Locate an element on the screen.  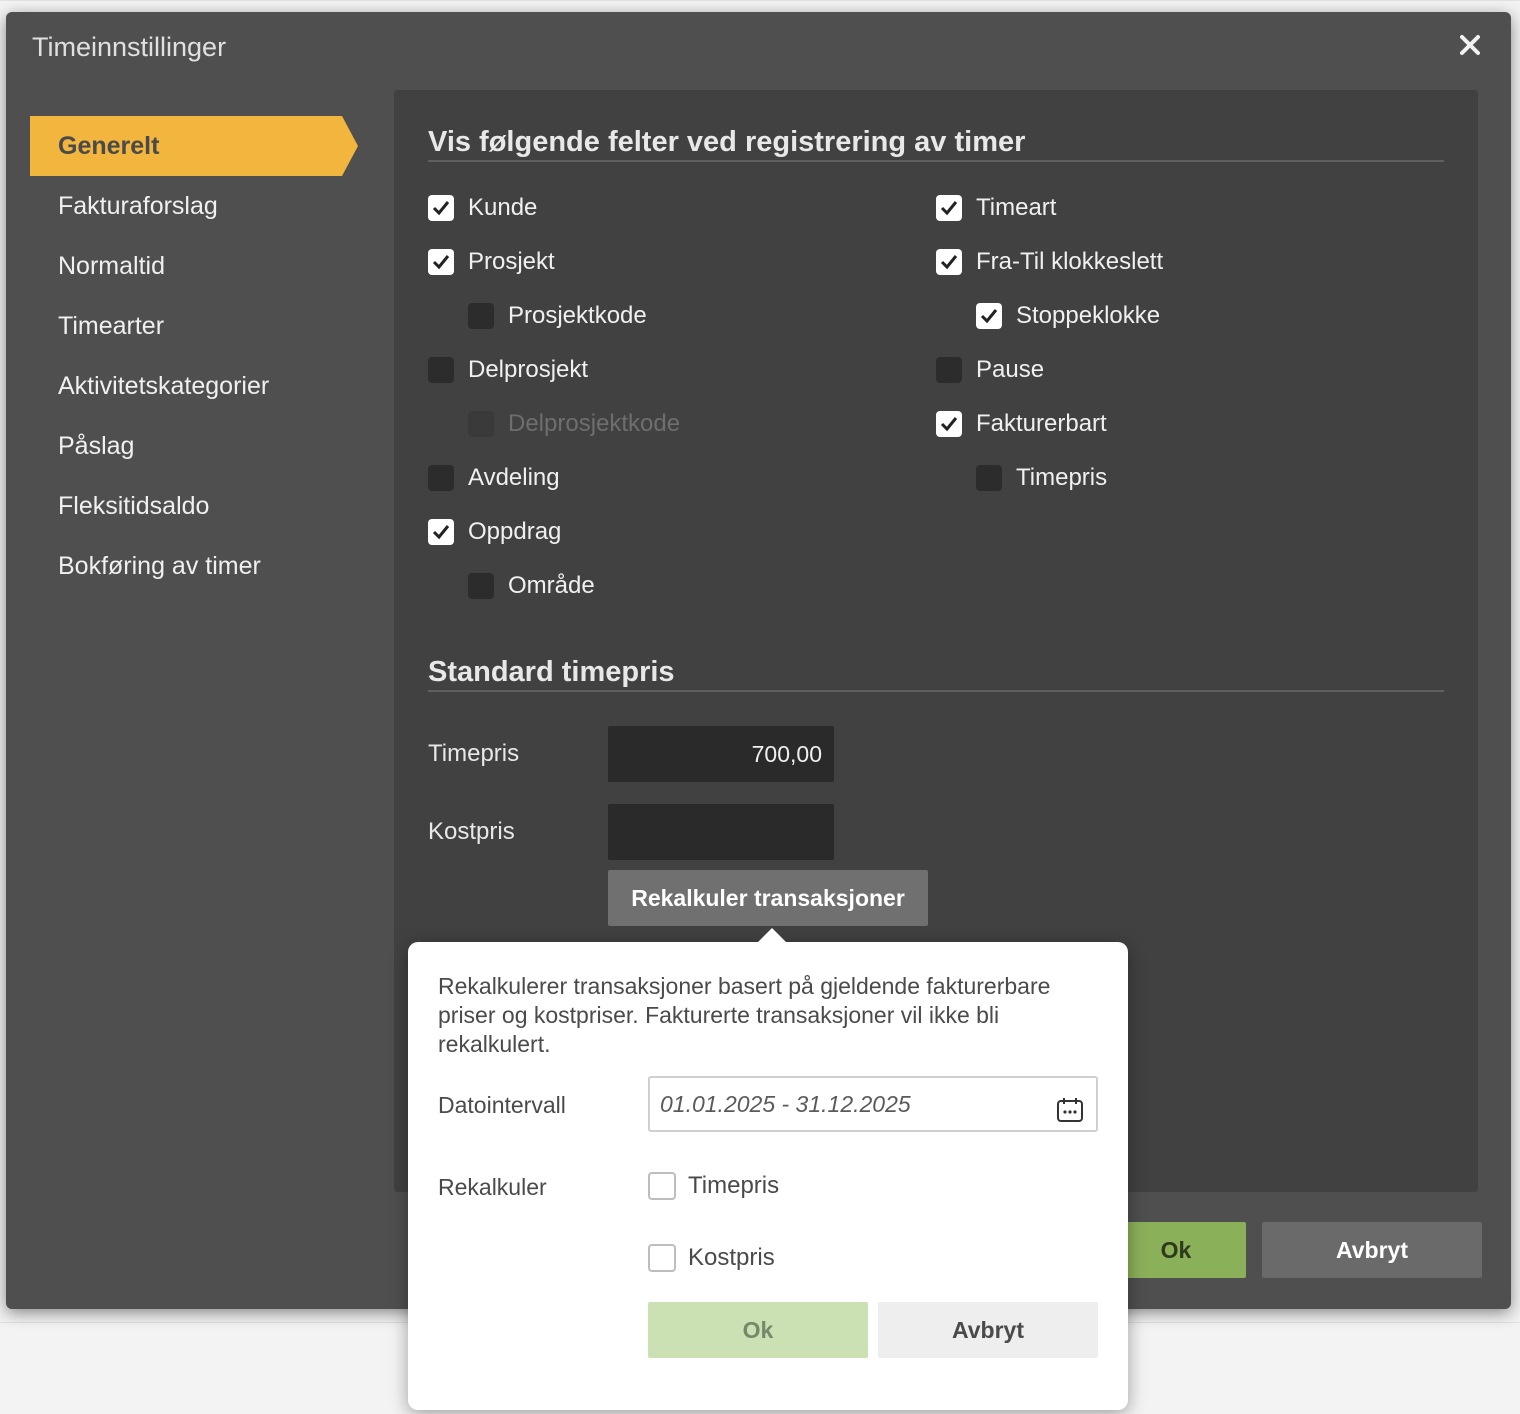
sidebar-item-fleksitidsaldo: Fleksitidsaldo is located at coordinates (195, 506).